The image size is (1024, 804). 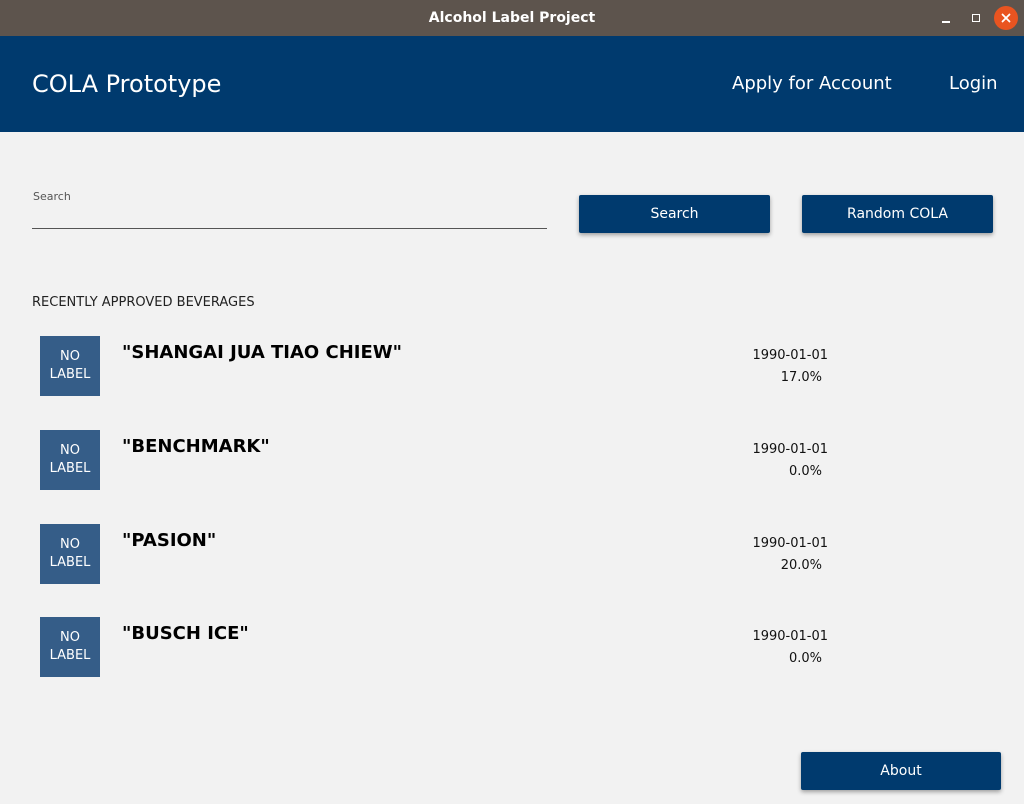 I want to click on window-title: Alcohol Label Project, so click(x=512, y=18).